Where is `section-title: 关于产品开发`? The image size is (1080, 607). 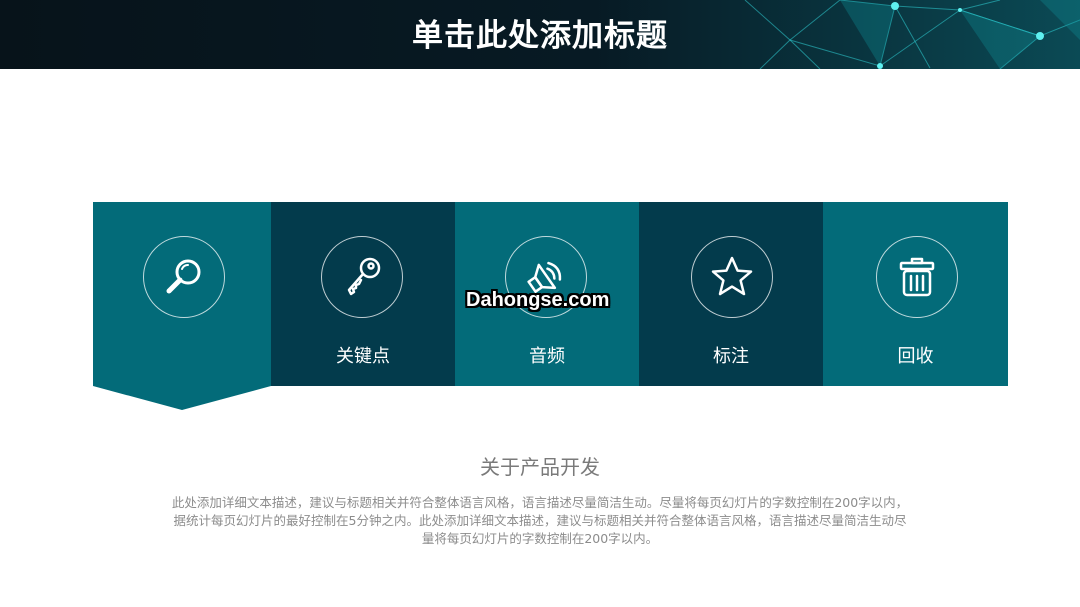 section-title: 关于产品开发 is located at coordinates (540, 465).